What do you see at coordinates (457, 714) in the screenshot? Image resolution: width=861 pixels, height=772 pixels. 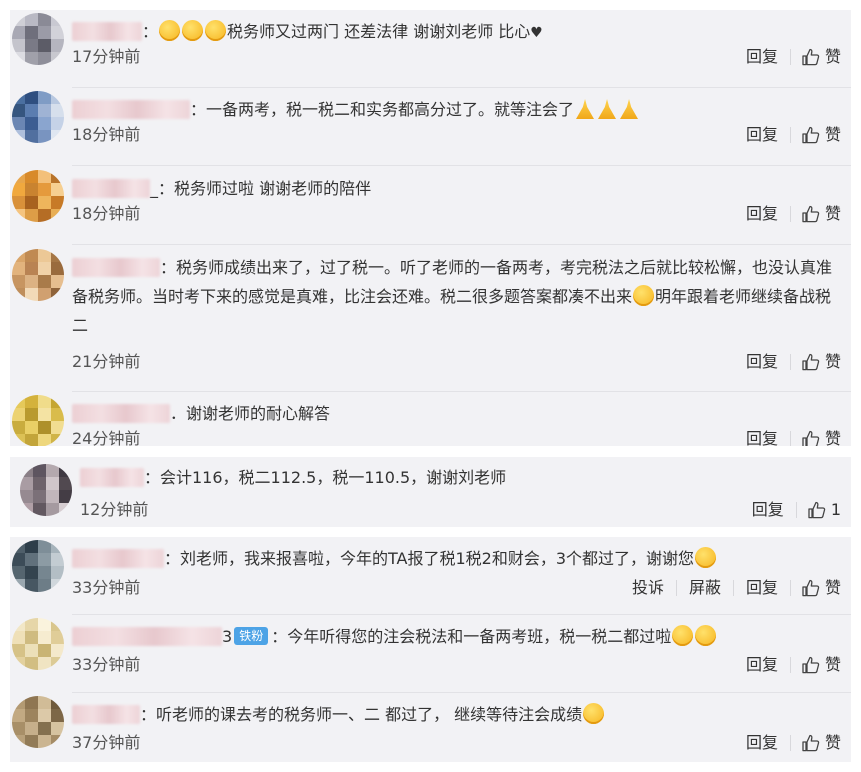 I see `comment-text: ：听老师的课去考的税务师一、二 都过了， 继续等待注会成绩` at bounding box center [457, 714].